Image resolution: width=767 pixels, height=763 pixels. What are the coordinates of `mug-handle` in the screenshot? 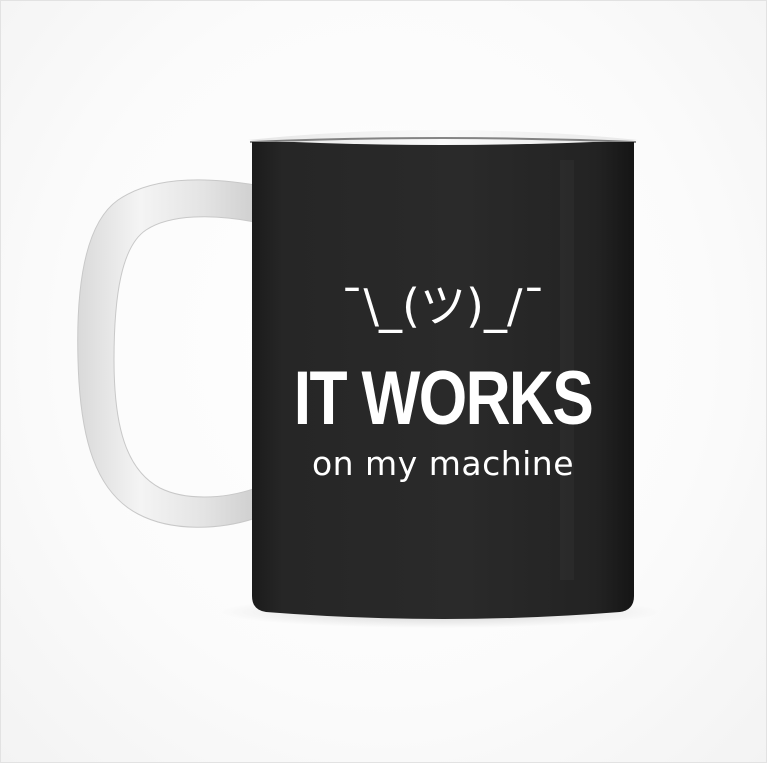 It's located at (167, 353).